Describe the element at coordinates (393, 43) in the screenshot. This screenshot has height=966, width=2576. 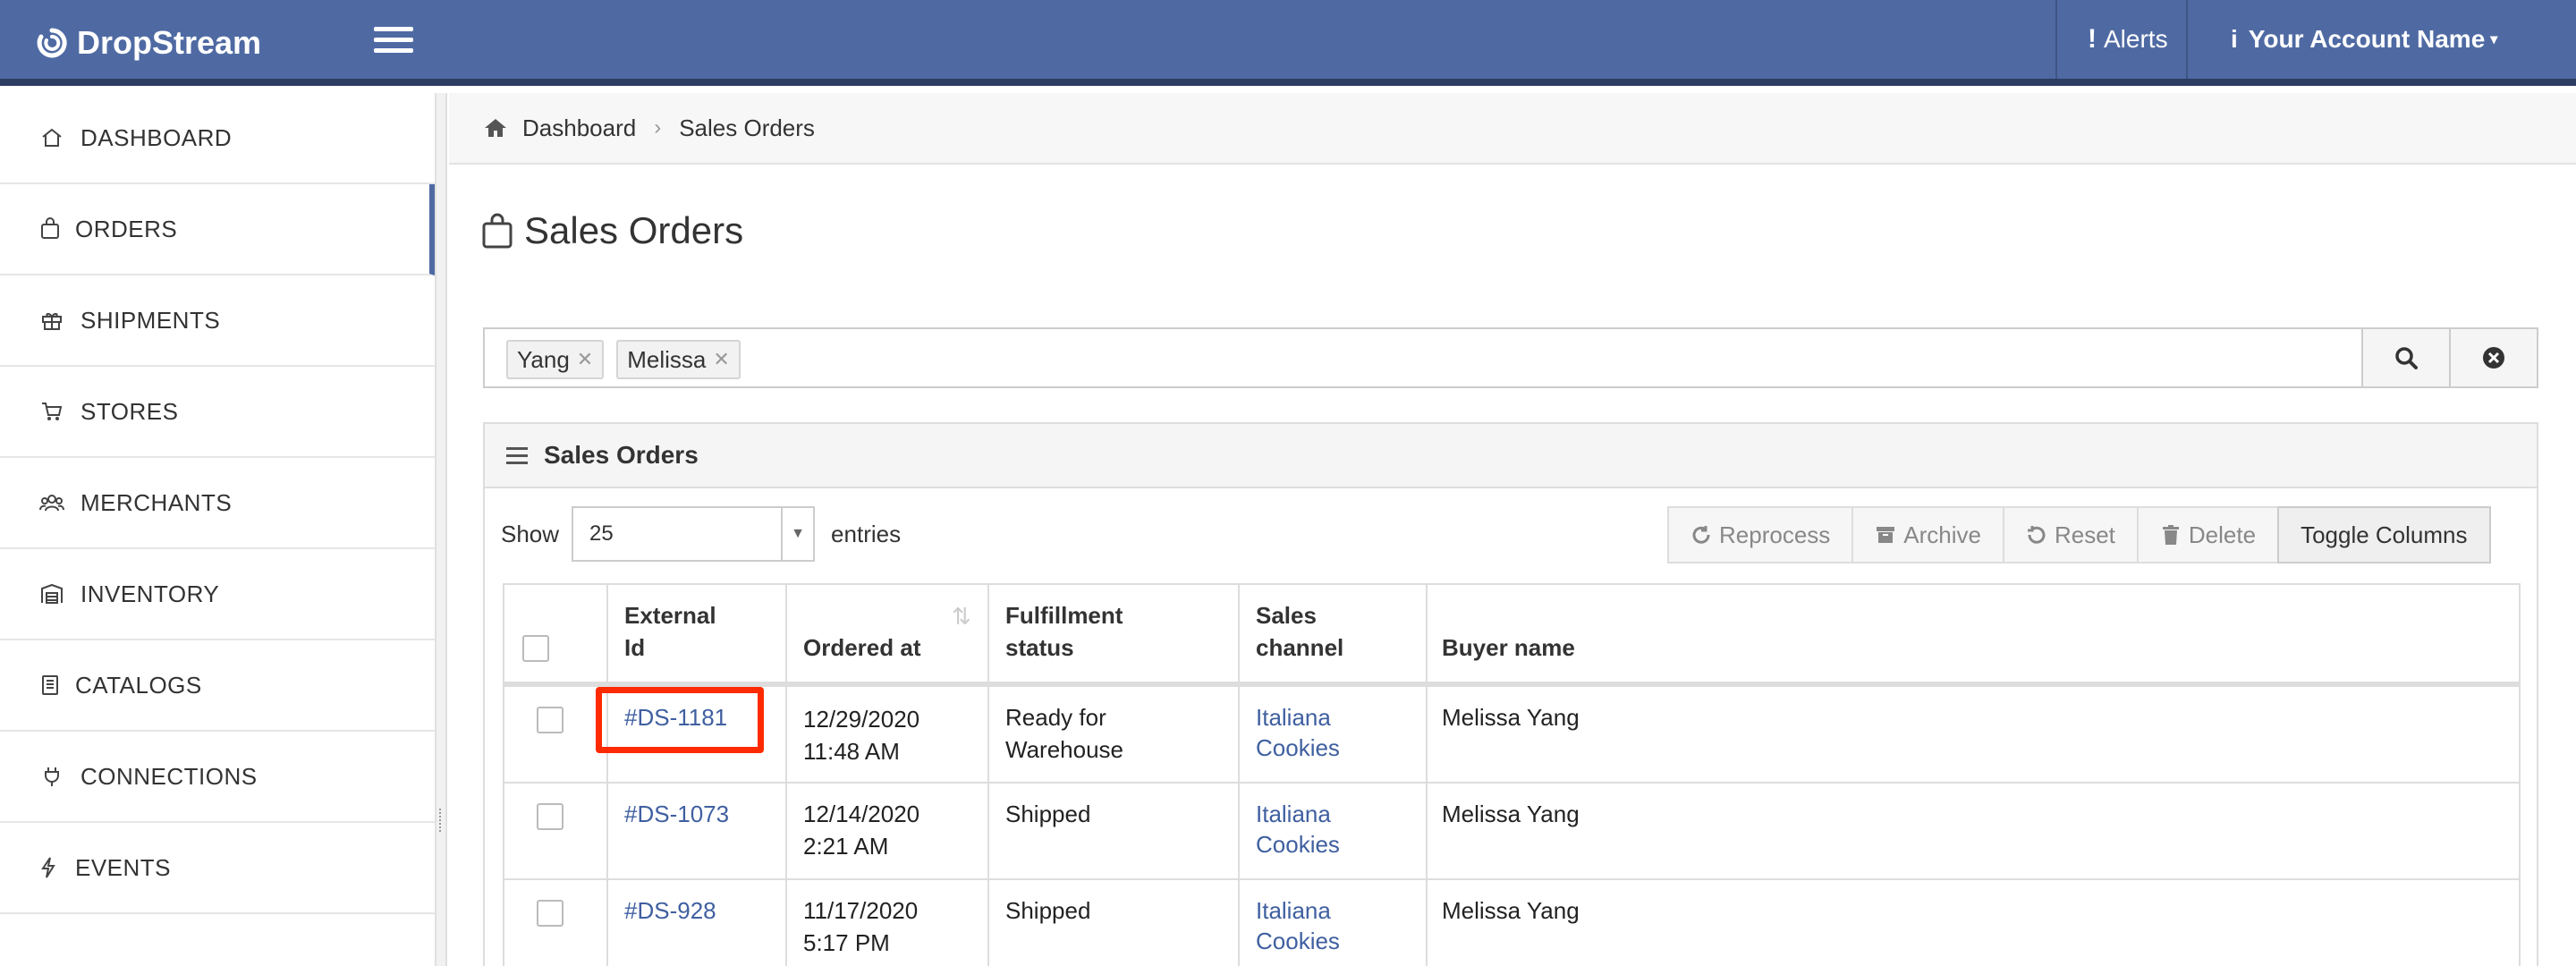
I see `menu-toggle-icon` at that location.